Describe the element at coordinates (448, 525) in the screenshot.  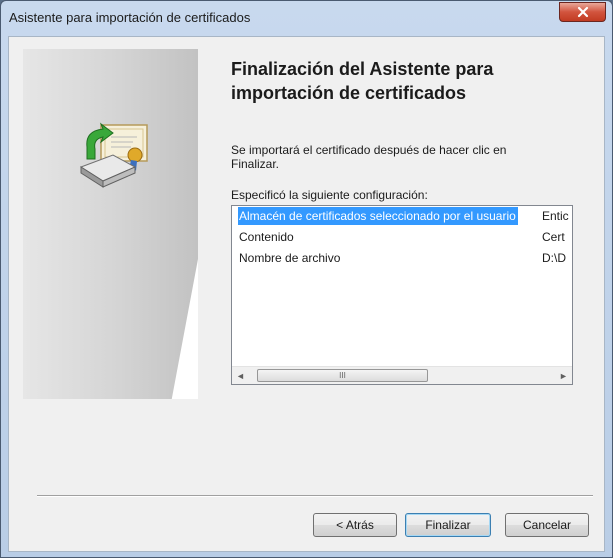
I see `finish-button: Finalizar` at that location.